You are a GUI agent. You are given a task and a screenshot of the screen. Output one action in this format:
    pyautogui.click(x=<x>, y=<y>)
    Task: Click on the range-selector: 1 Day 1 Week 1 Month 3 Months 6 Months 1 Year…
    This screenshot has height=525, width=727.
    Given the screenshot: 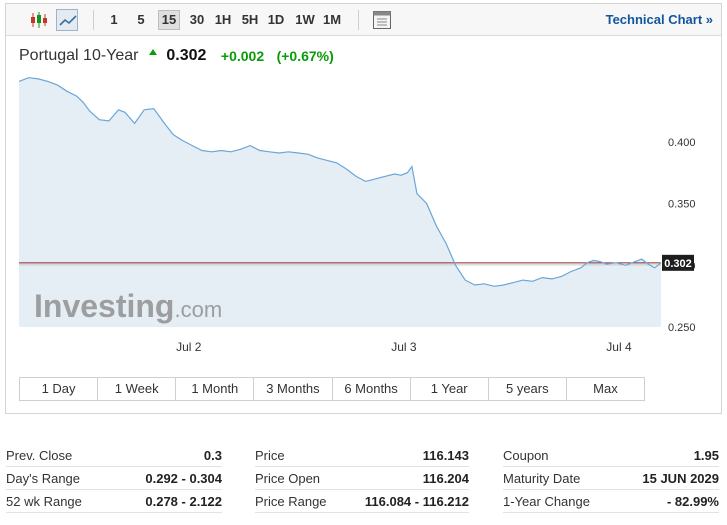 What is the action you would take?
    pyautogui.click(x=332, y=389)
    